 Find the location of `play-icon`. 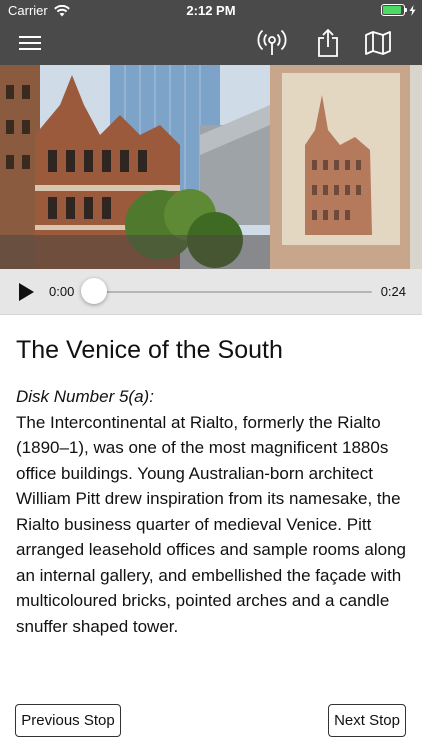

play-icon is located at coordinates (26, 292).